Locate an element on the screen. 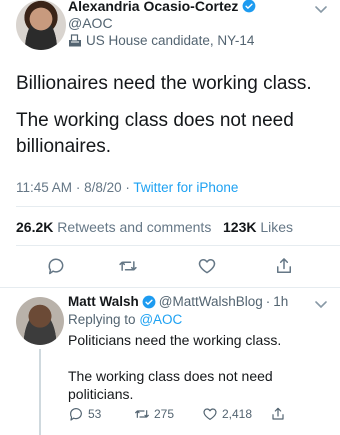 This screenshot has height=435, width=340. tweet-action-bar is located at coordinates (170, 267).